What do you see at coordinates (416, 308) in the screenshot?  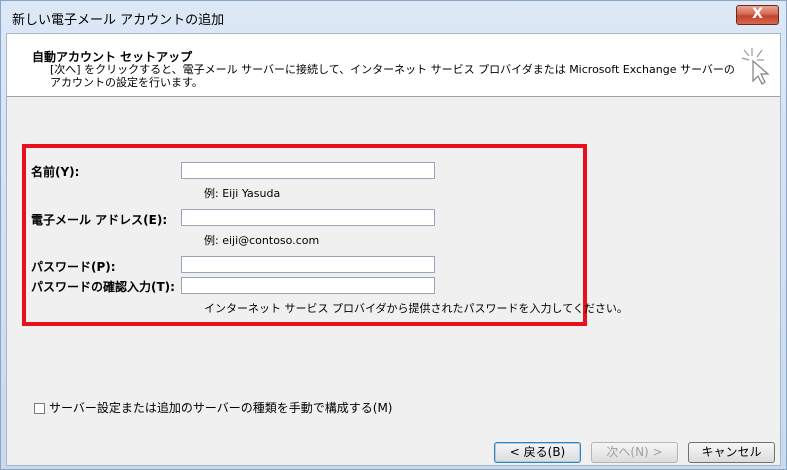 I see `password-hint: インターネット サービス プロバイダから提供されたパスワードを入力してください。` at bounding box center [416, 308].